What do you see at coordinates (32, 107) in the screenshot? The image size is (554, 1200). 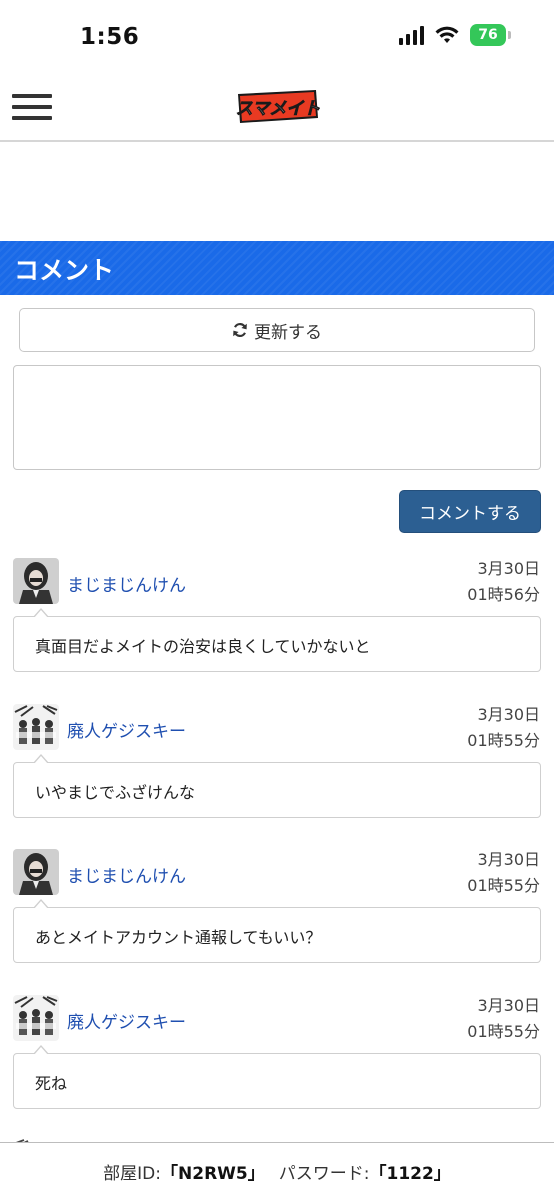 I see `menu-icon` at bounding box center [32, 107].